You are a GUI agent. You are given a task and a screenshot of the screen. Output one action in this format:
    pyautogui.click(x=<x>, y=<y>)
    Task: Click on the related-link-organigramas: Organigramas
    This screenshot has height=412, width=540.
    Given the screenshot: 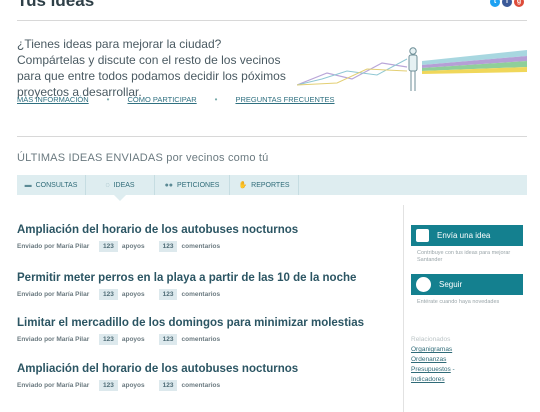 What is the action you would take?
    pyautogui.click(x=431, y=349)
    